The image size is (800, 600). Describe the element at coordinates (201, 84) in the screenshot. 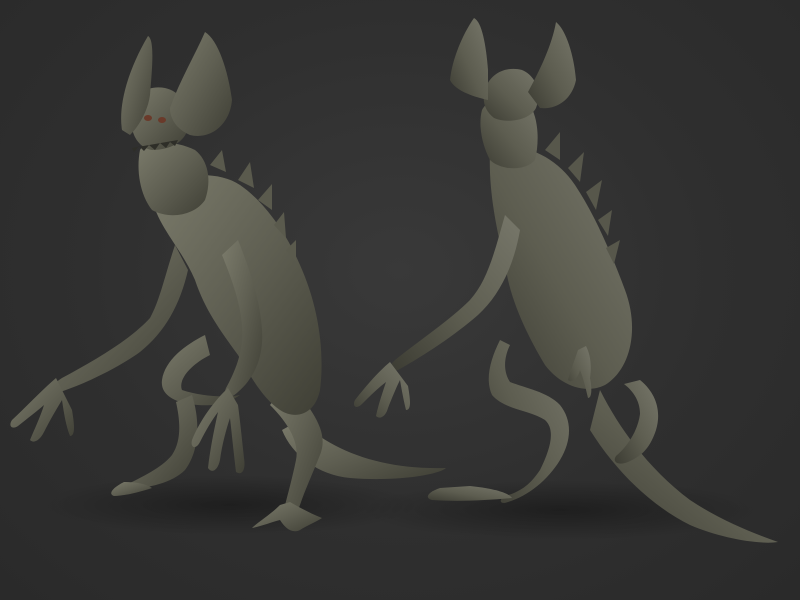

I see `creature-right-horn` at that location.